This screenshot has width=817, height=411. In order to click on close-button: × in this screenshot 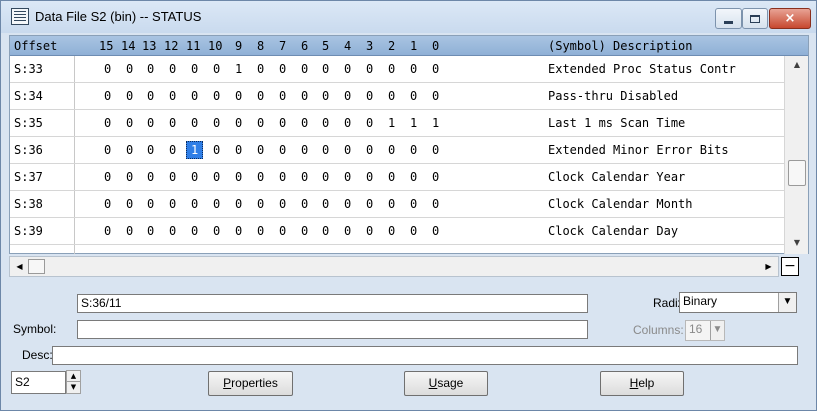, I will do `click(790, 18)`.